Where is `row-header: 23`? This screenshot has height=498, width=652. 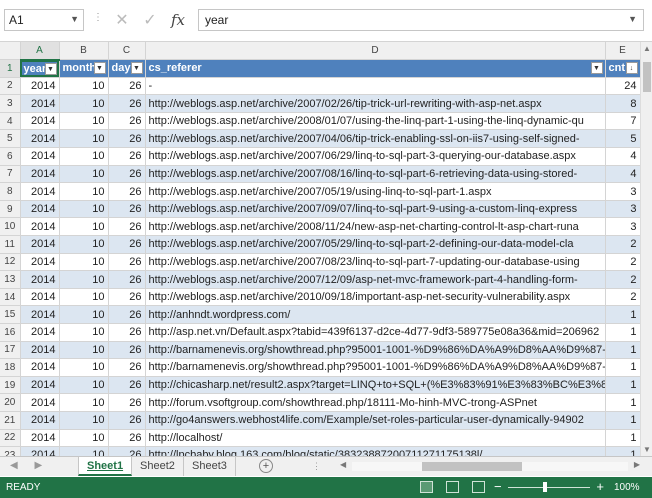
row-header: 23 is located at coordinates (10, 451).